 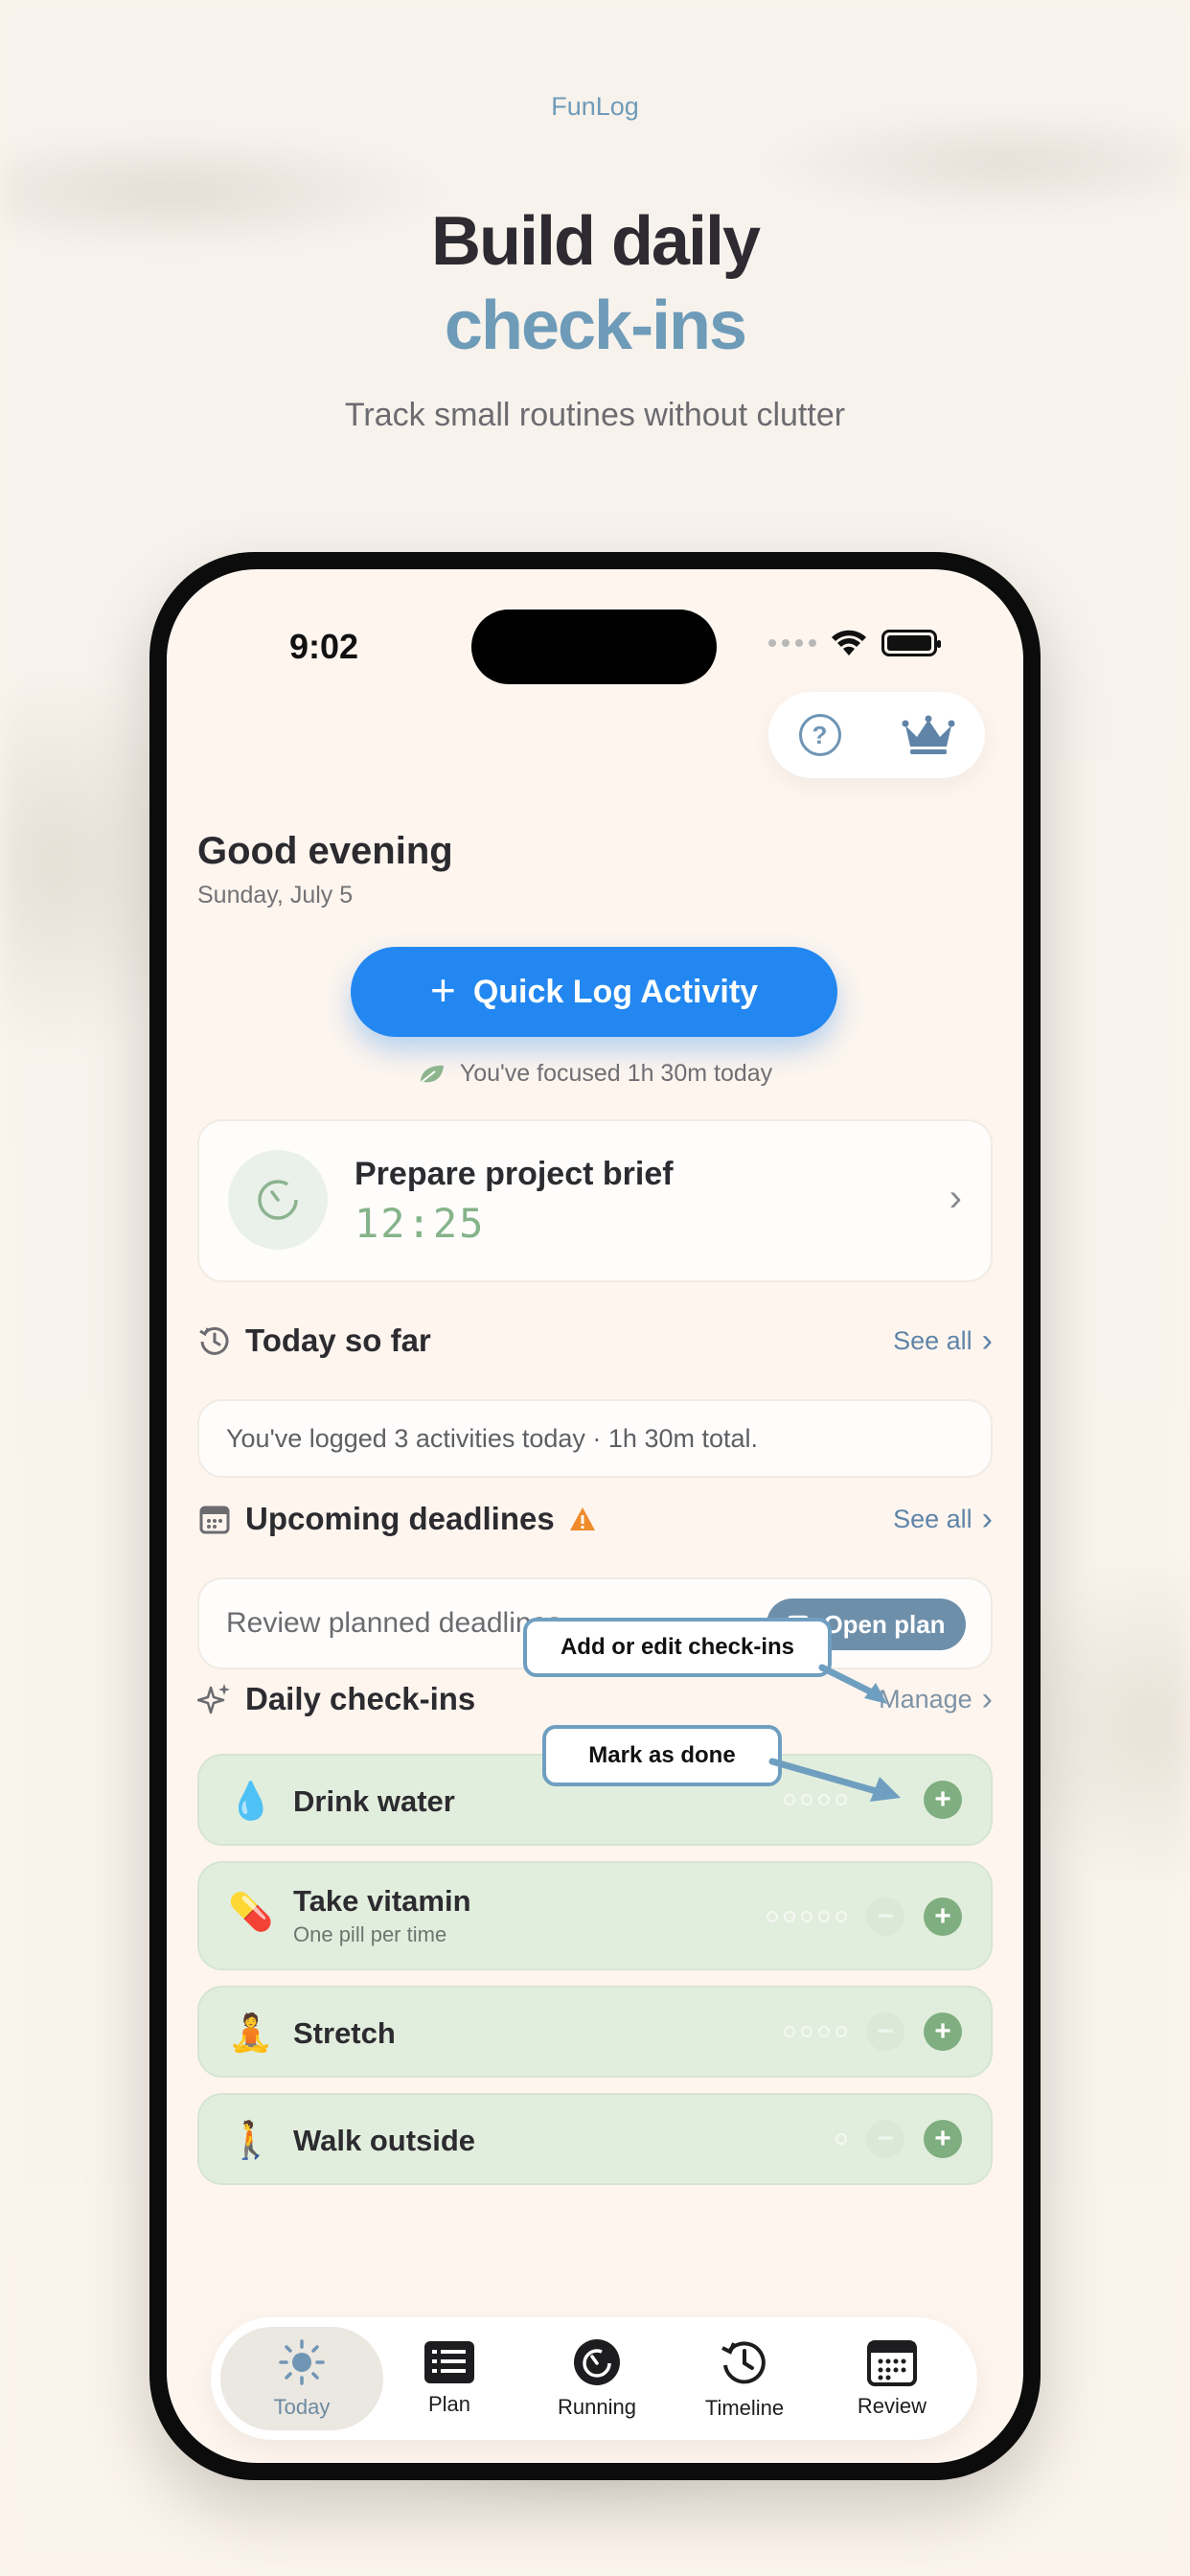 I want to click on checkin-row: 💊 Take vitamin One pill per time − +, so click(x=595, y=1915).